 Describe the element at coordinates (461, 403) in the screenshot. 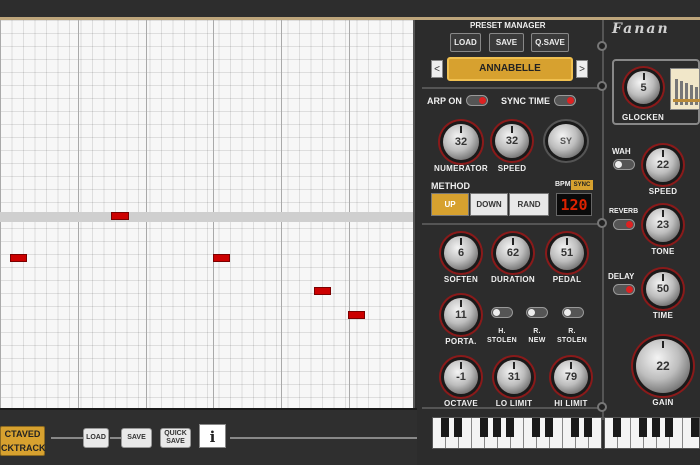

I see `octave-label: OCTAVE` at that location.